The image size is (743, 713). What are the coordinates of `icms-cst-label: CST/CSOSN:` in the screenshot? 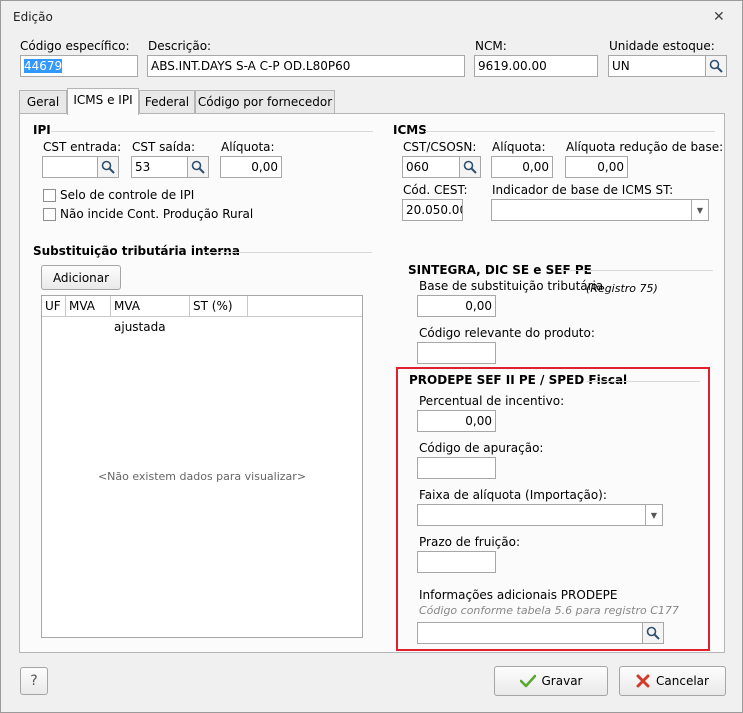 It's located at (440, 147).